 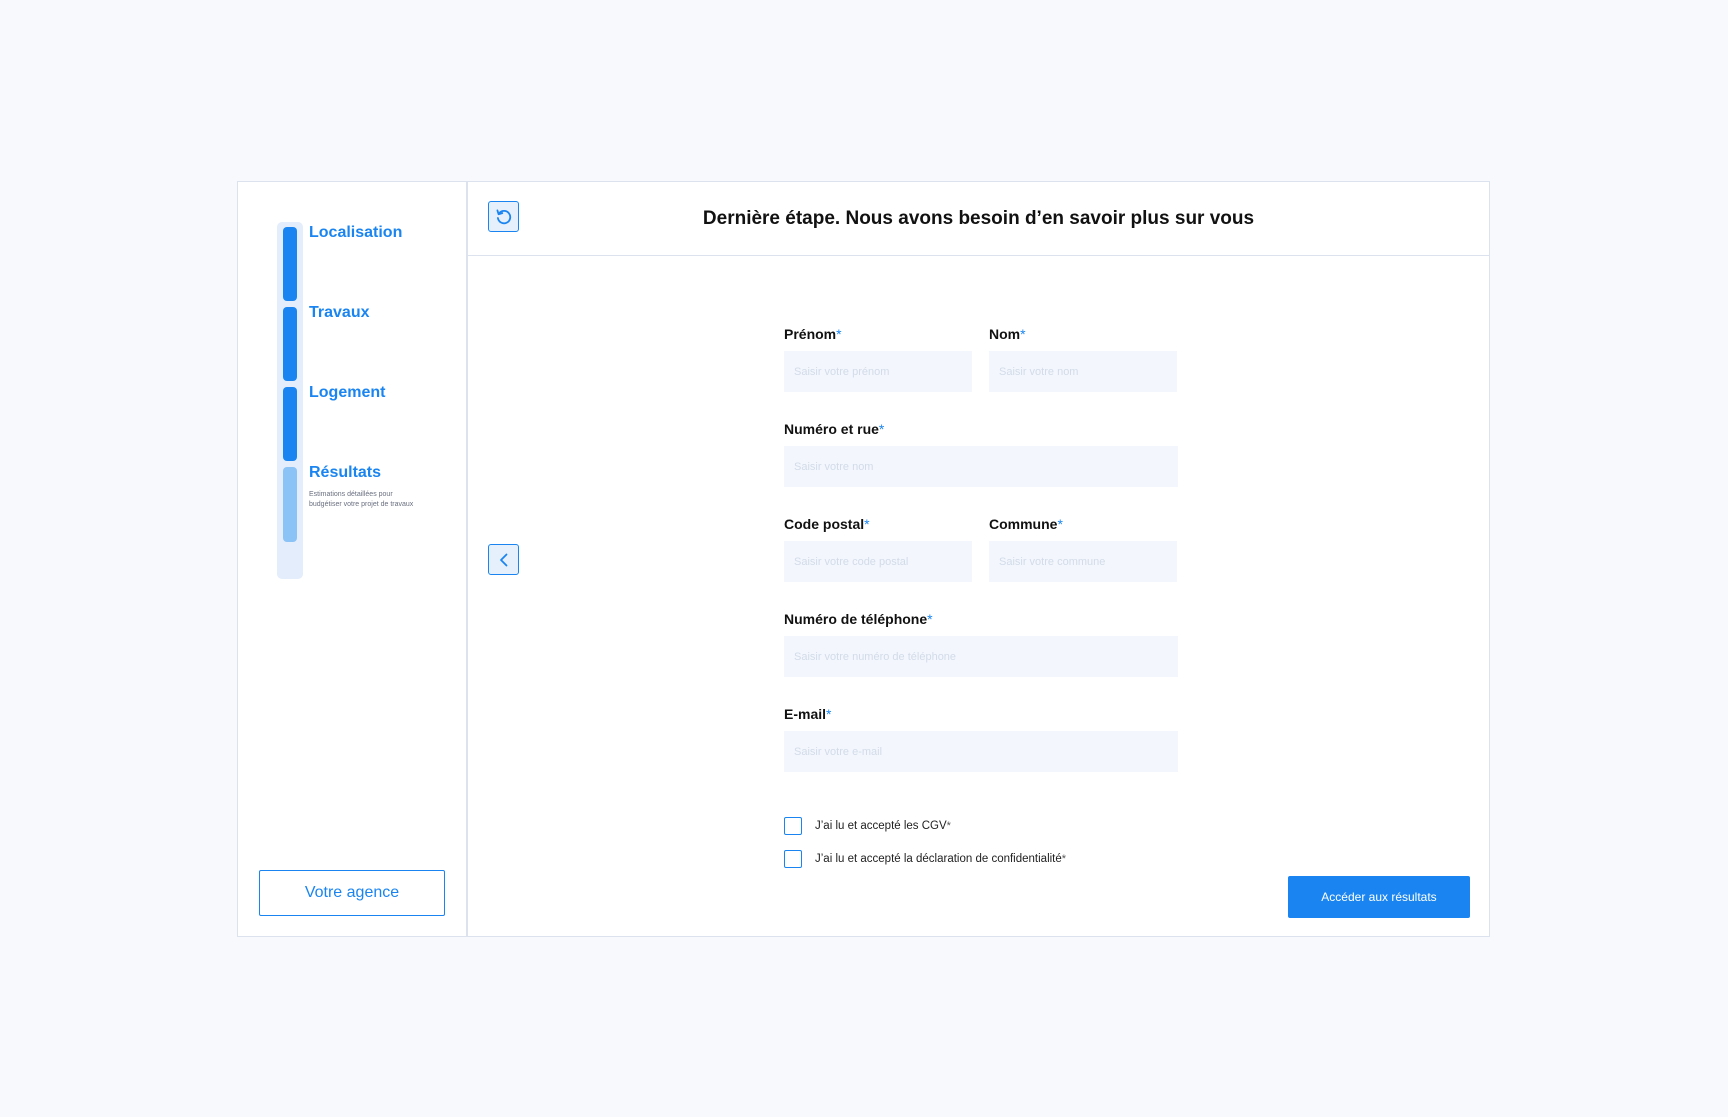 What do you see at coordinates (878, 371) in the screenshot?
I see `firstname-input` at bounding box center [878, 371].